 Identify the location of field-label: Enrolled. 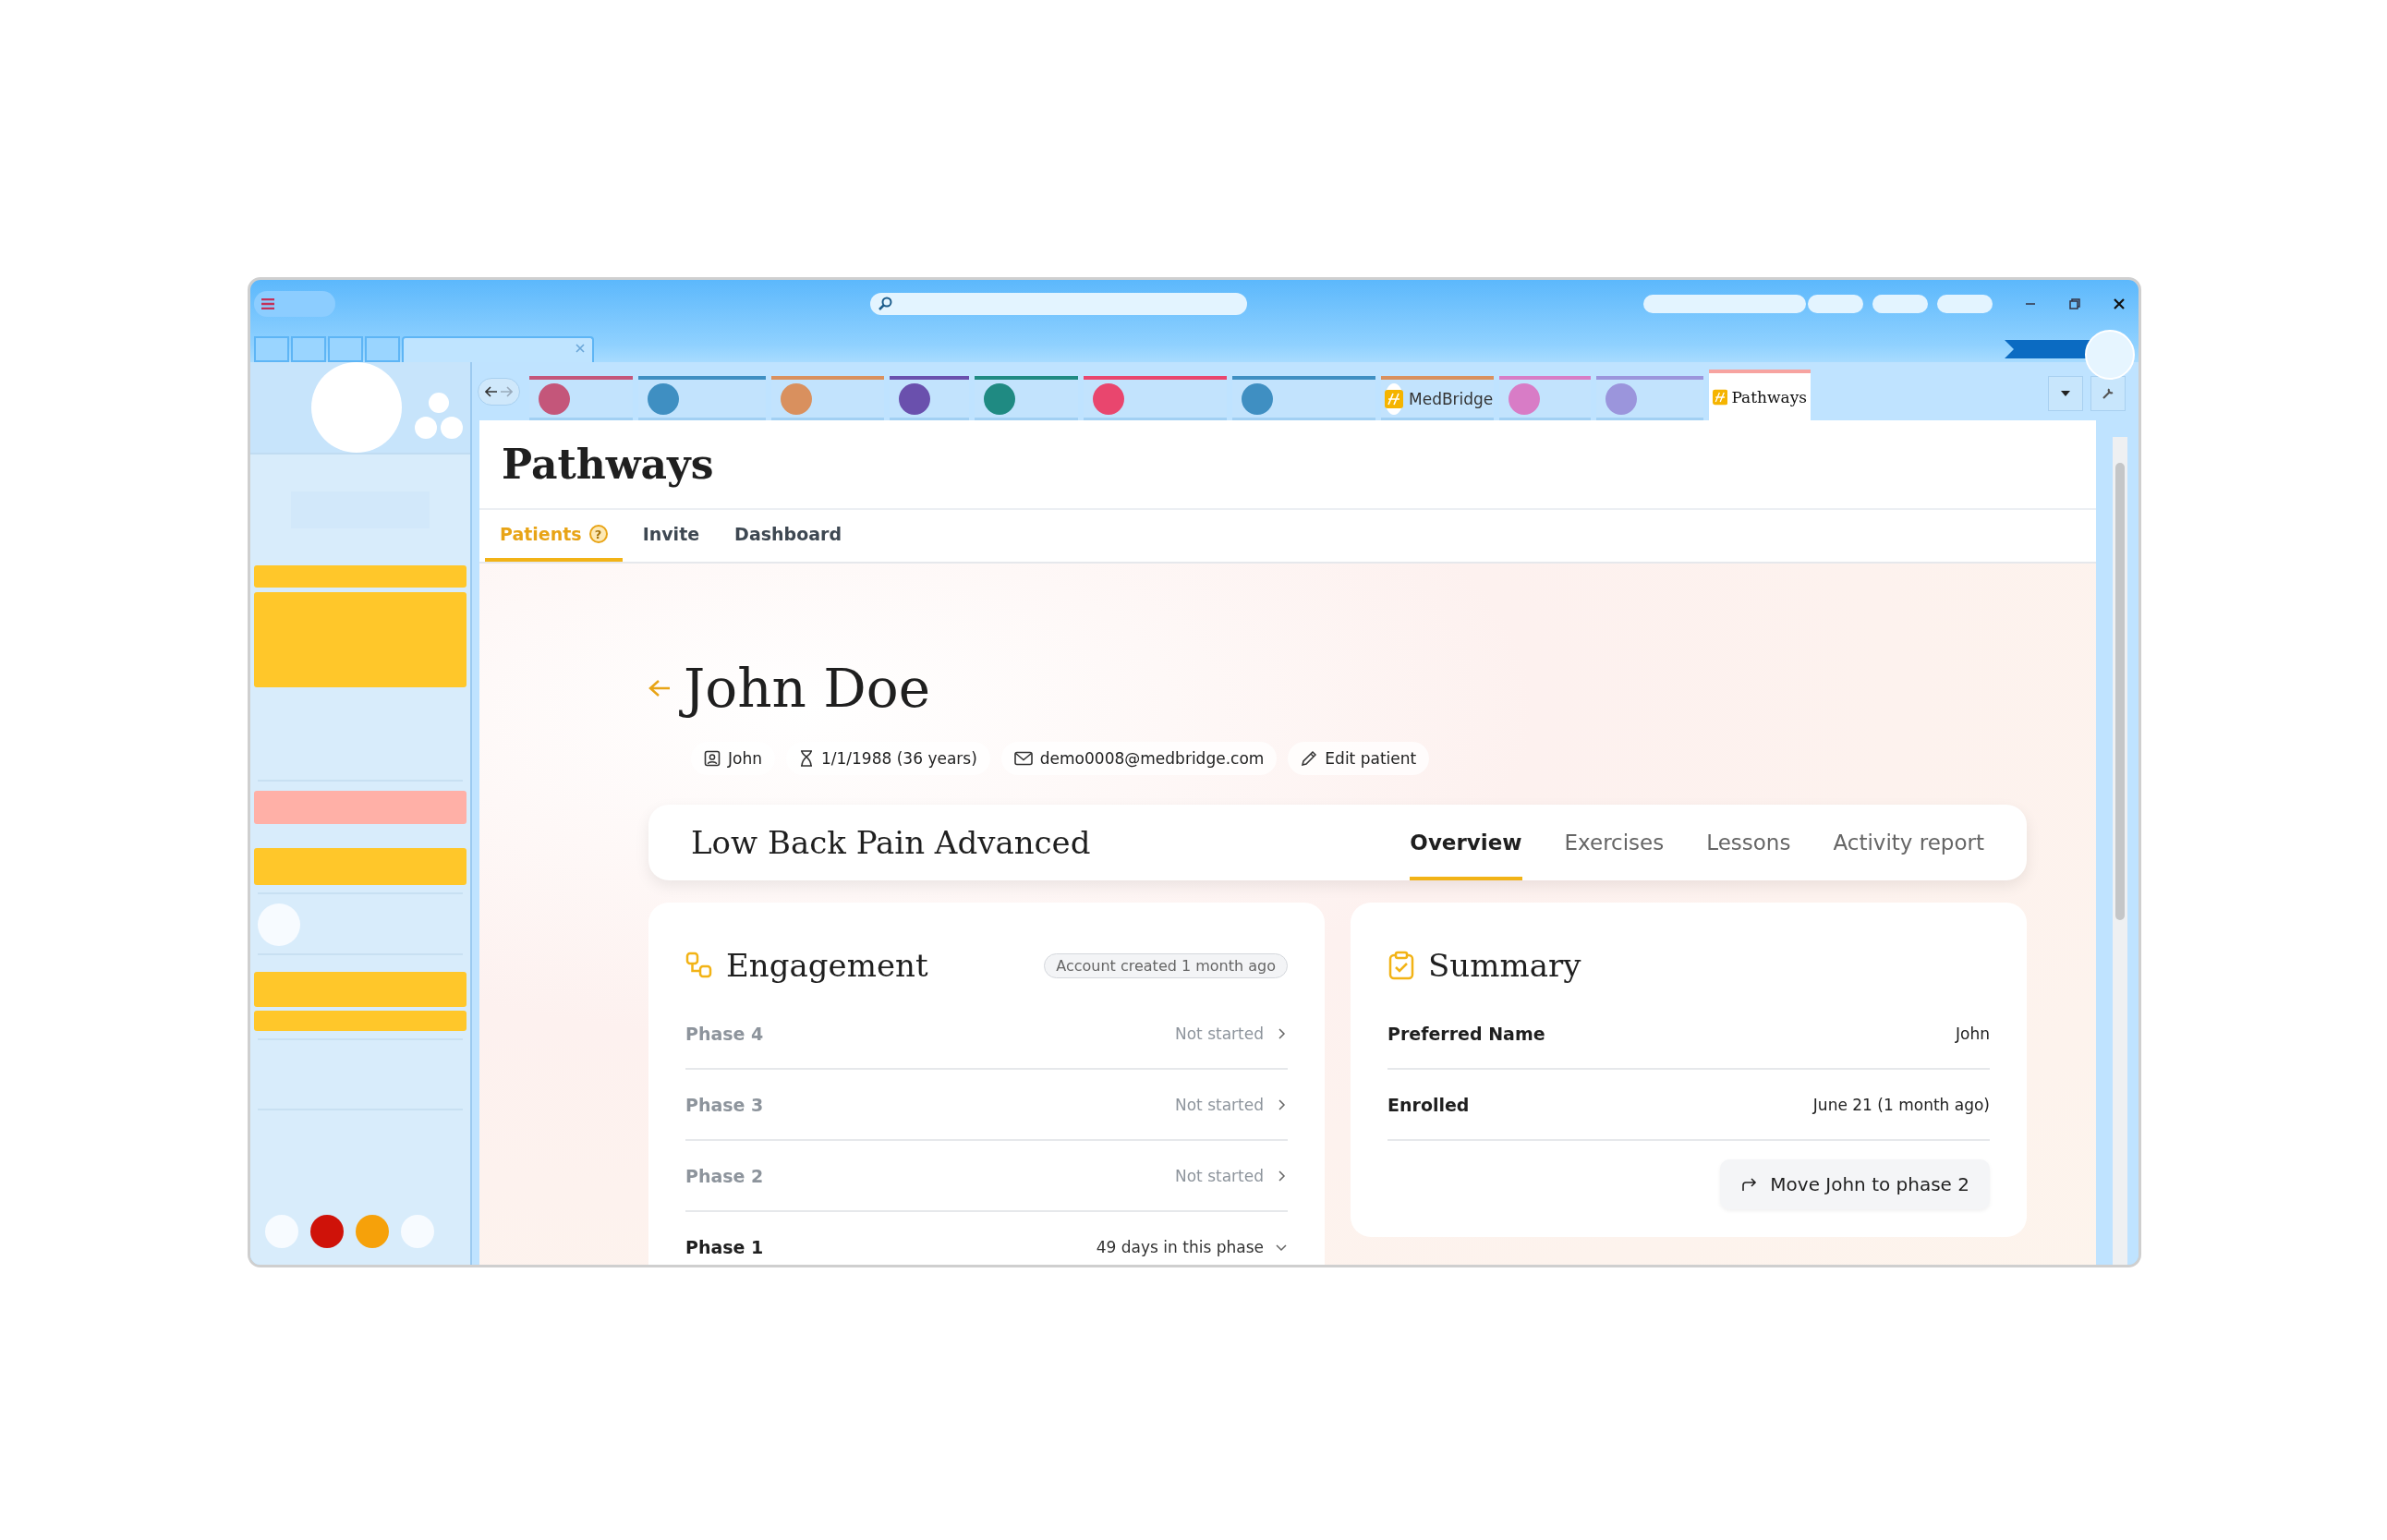
(1428, 1104).